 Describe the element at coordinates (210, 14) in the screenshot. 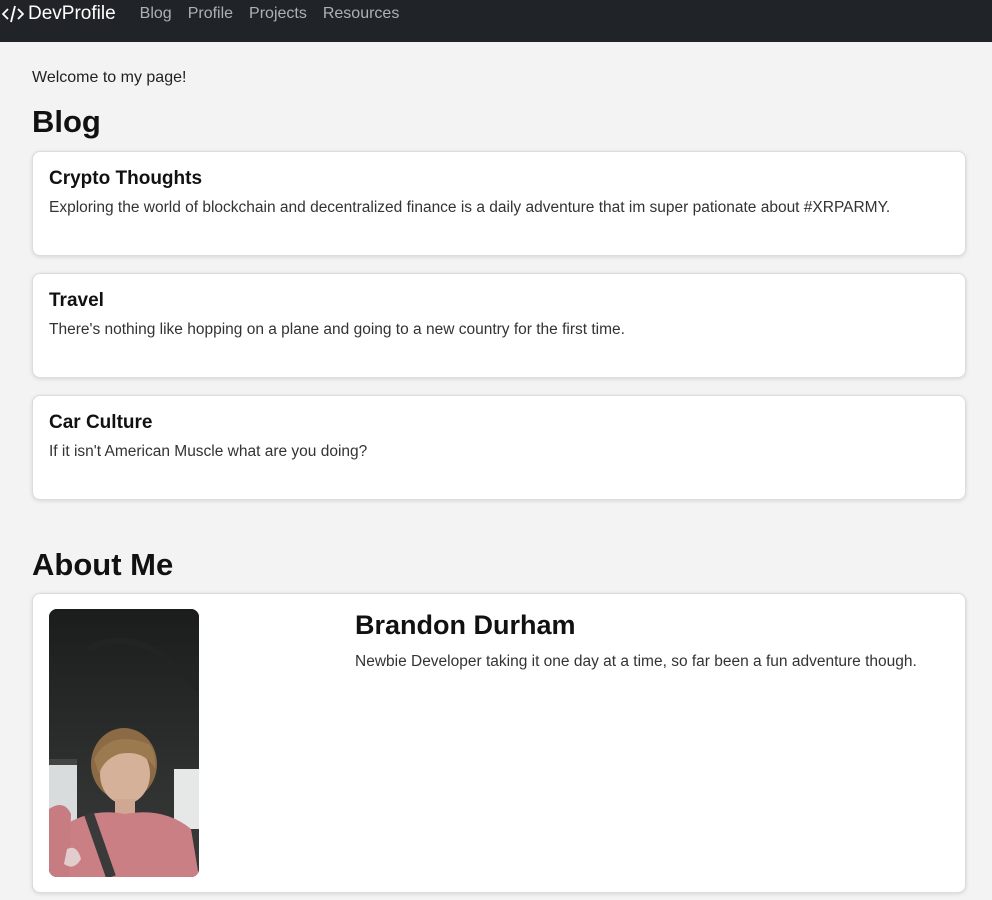

I see `nav-link-profile: Profile` at that location.